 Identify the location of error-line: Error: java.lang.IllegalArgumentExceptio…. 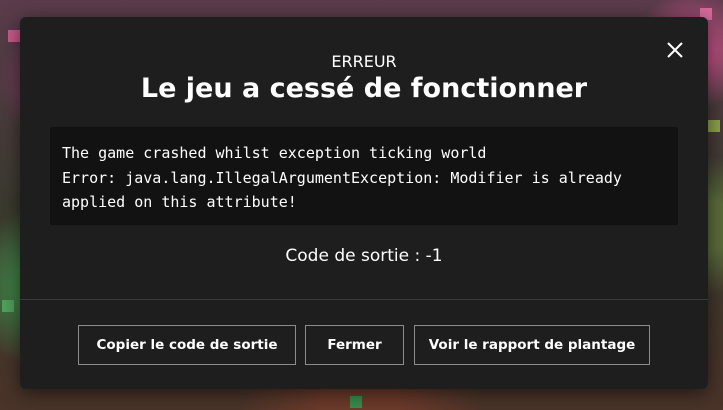
(342, 177).